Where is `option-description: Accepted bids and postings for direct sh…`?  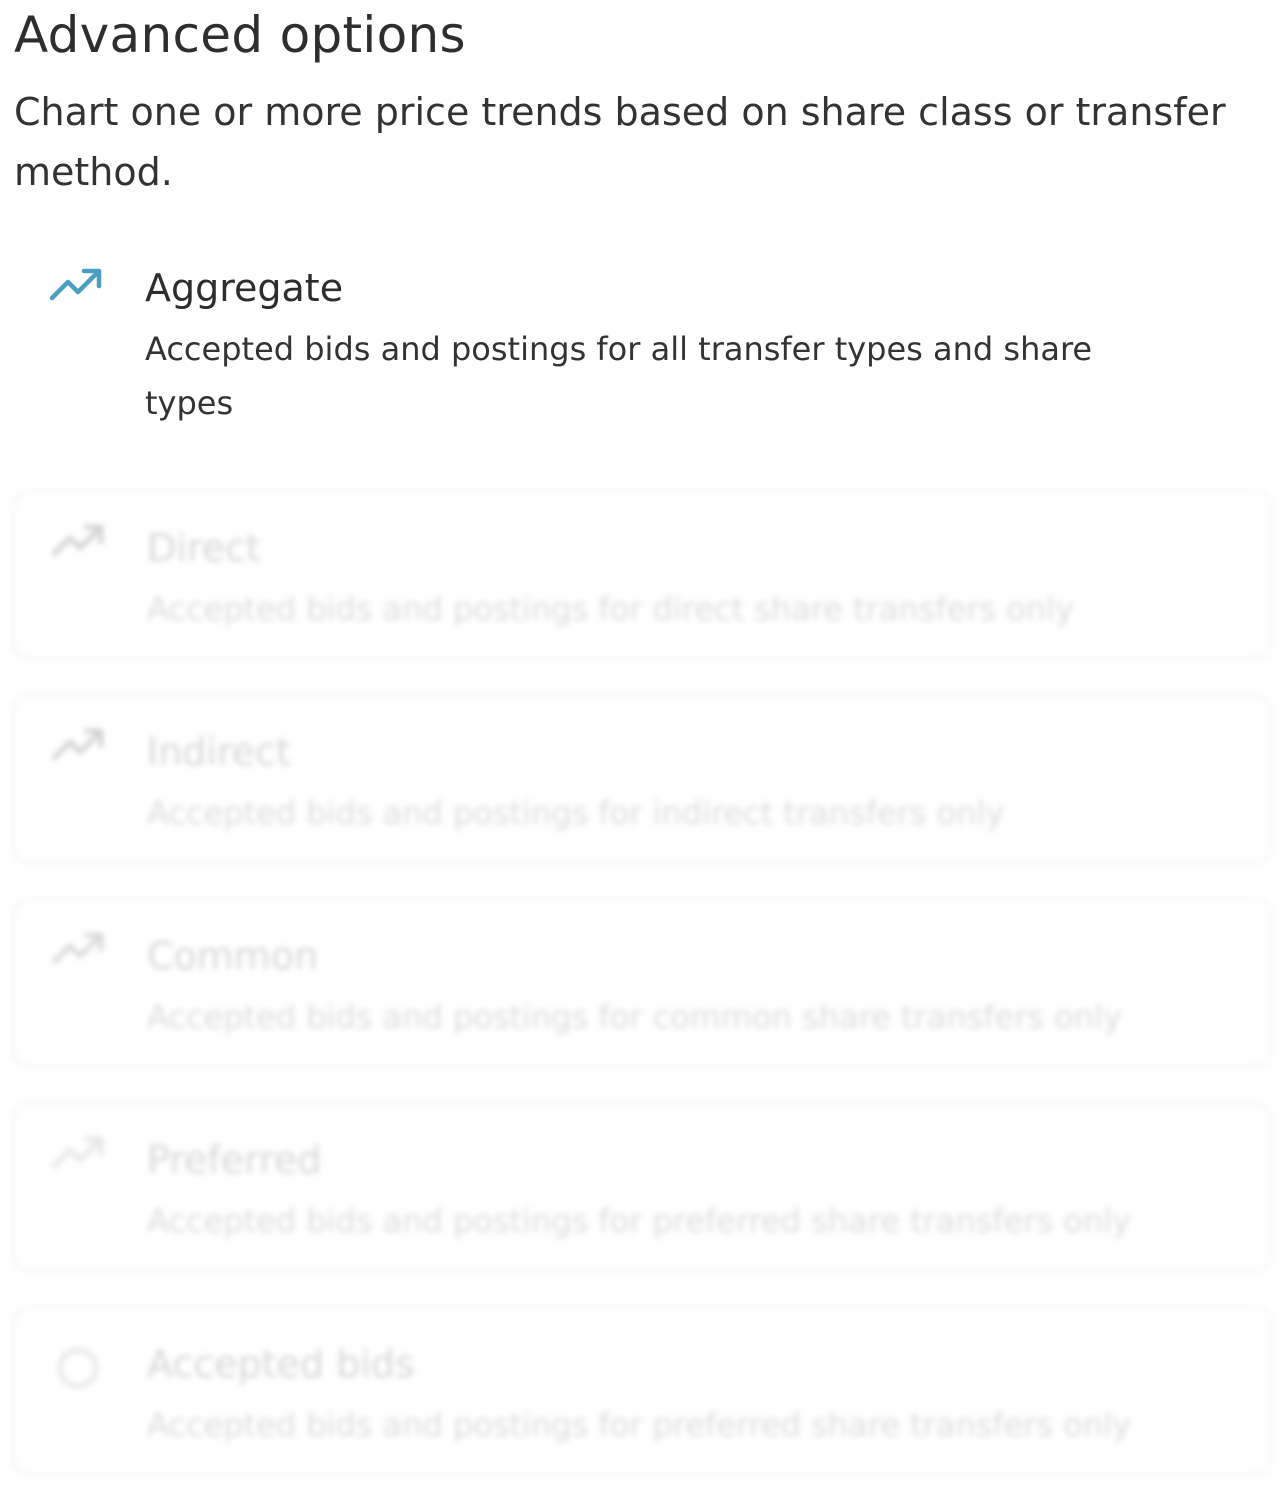 option-description: Accepted bids and postings for direct sh… is located at coordinates (611, 609).